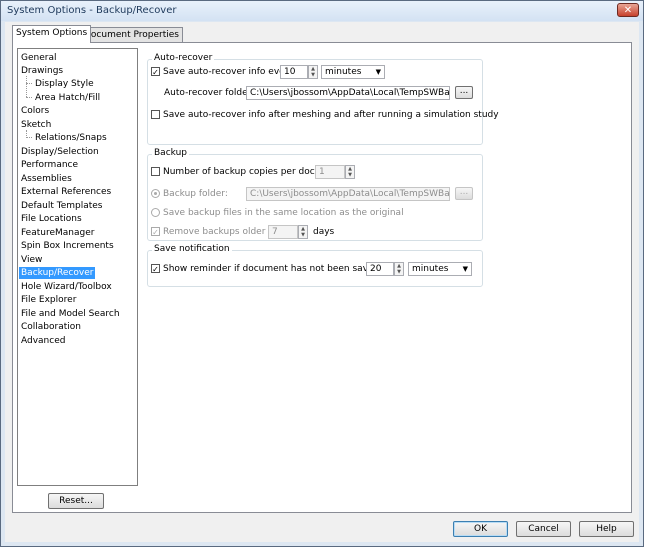 The width and height of the screenshot is (646, 549). I want to click on autorecover-unit-value: minutes, so click(343, 72).